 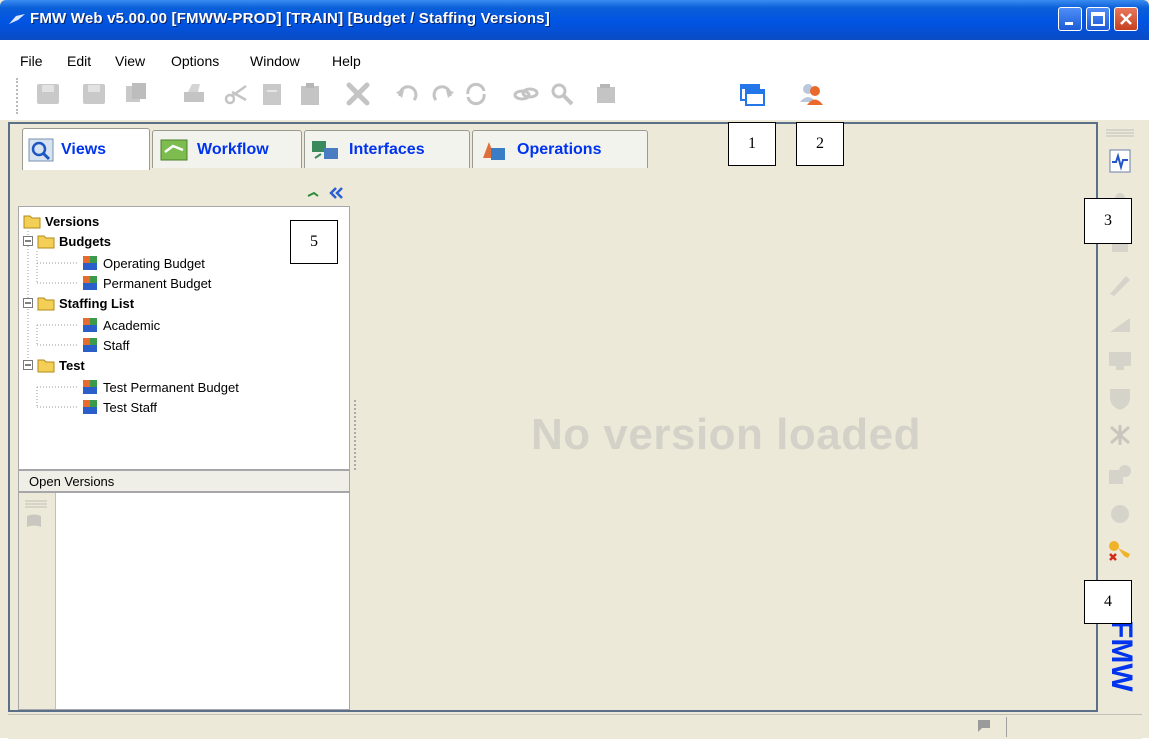 What do you see at coordinates (726, 434) in the screenshot?
I see `no-version-message: No version loaded` at bounding box center [726, 434].